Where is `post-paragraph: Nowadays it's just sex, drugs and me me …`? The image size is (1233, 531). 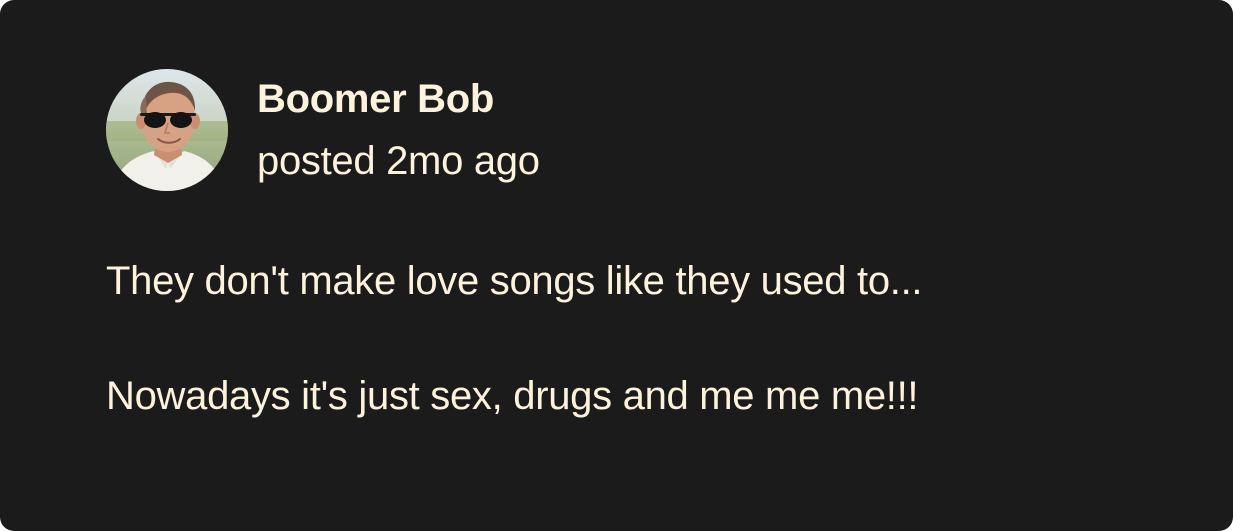
post-paragraph: Nowadays it's just sex, drugs and me me … is located at coordinates (512, 396).